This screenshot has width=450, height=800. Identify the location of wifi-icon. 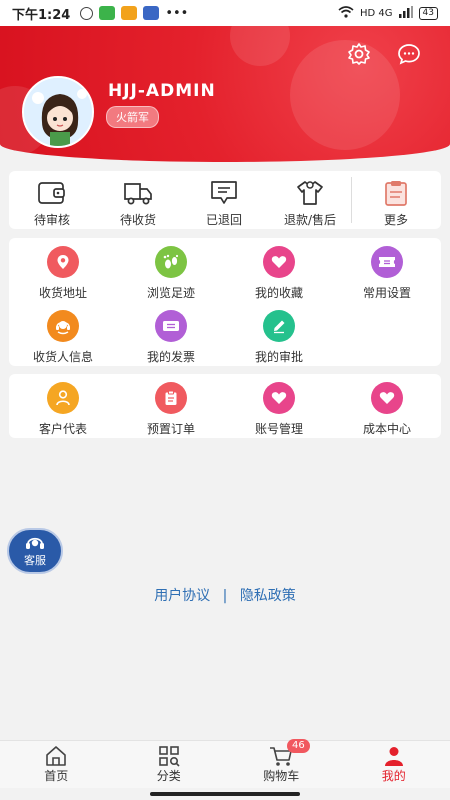
(346, 13).